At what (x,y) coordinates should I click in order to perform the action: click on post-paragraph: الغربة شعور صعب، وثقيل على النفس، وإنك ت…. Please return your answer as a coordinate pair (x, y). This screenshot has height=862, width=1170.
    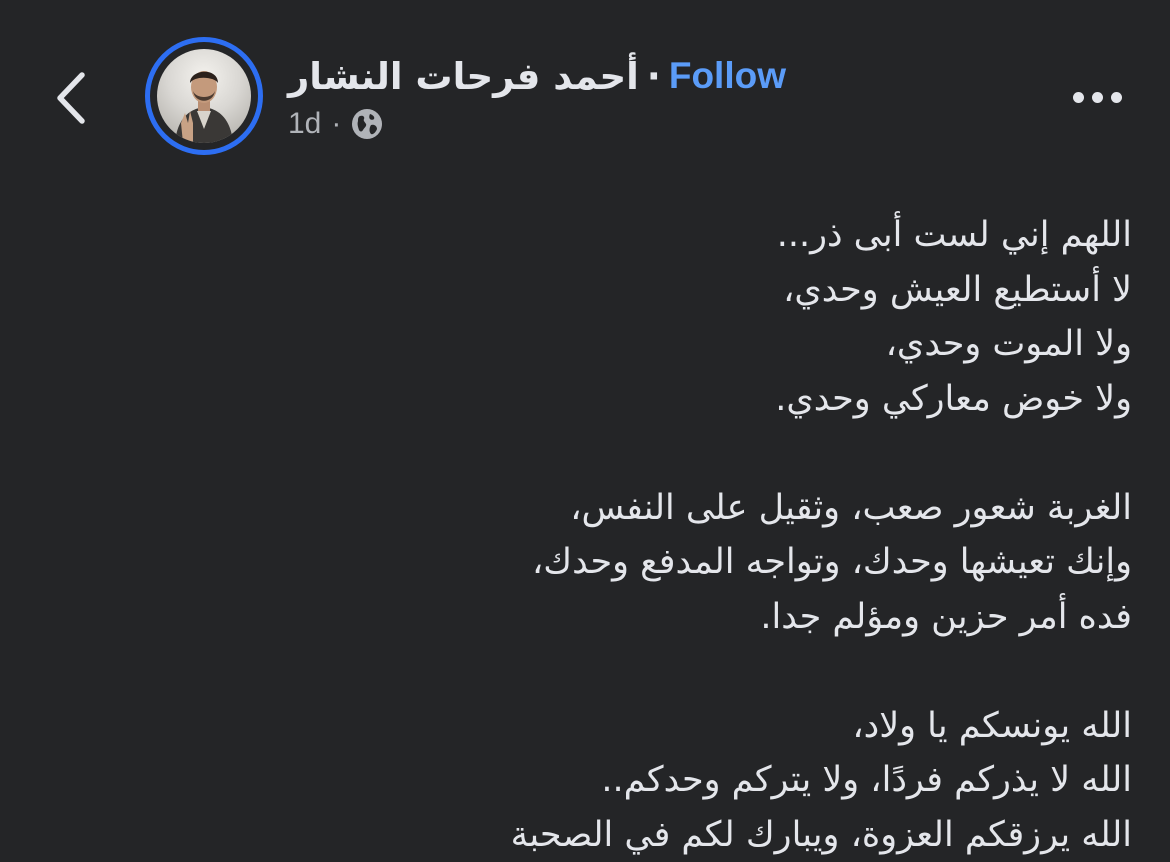
    Looking at the image, I should click on (782, 563).